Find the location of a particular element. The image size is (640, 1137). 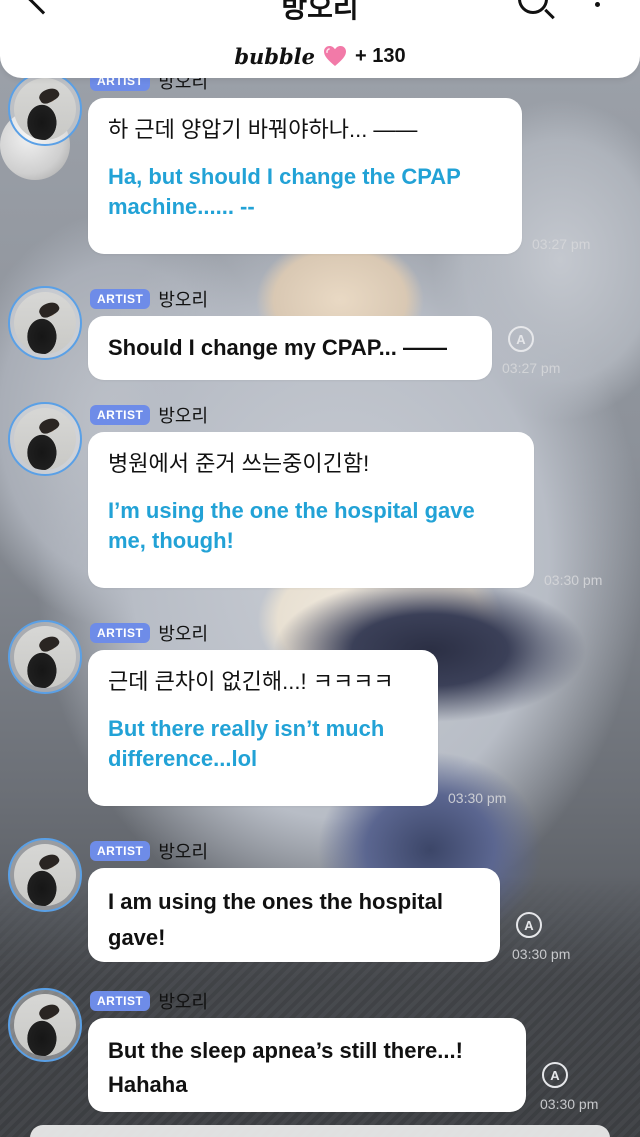

message-original-text: 병원에서 준거 쓰는중이긴함! is located at coordinates (239, 463).